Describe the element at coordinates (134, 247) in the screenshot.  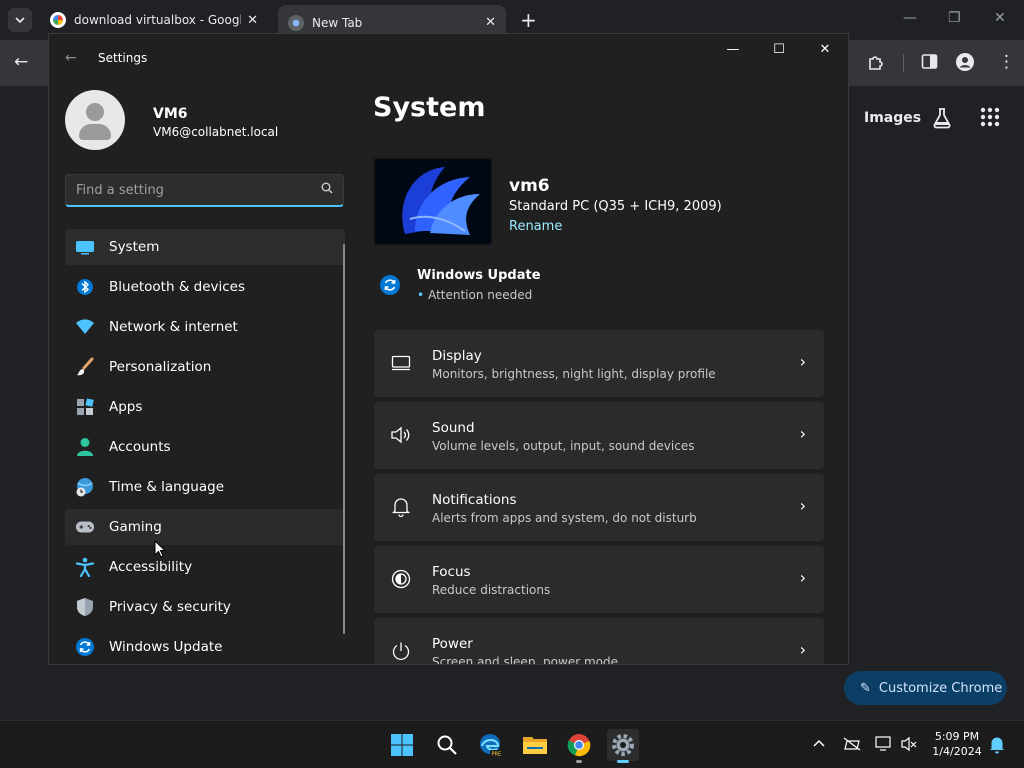
I see `nav-label: System` at that location.